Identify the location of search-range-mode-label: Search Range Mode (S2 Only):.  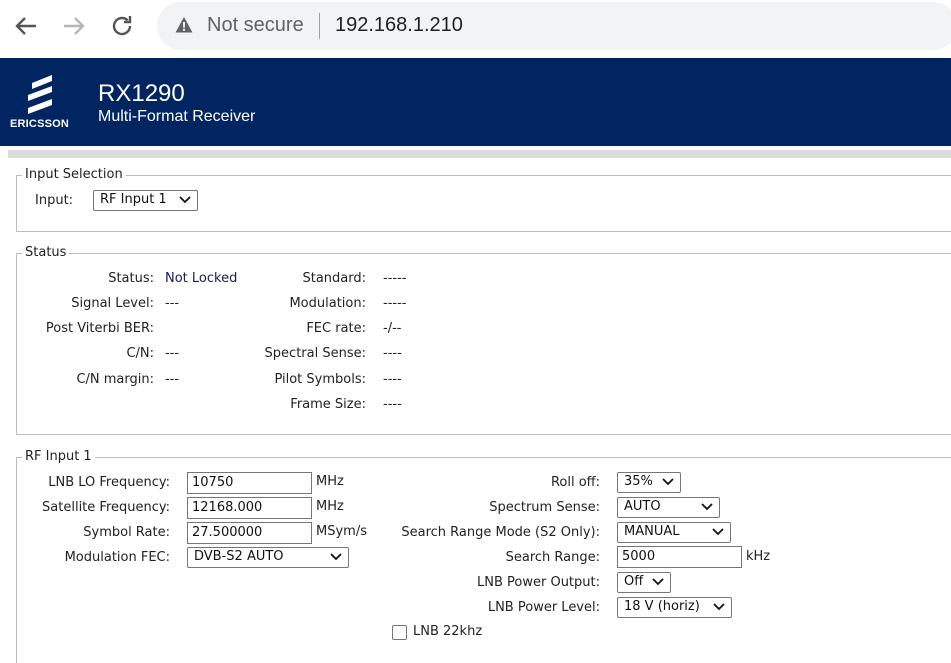
(500, 532).